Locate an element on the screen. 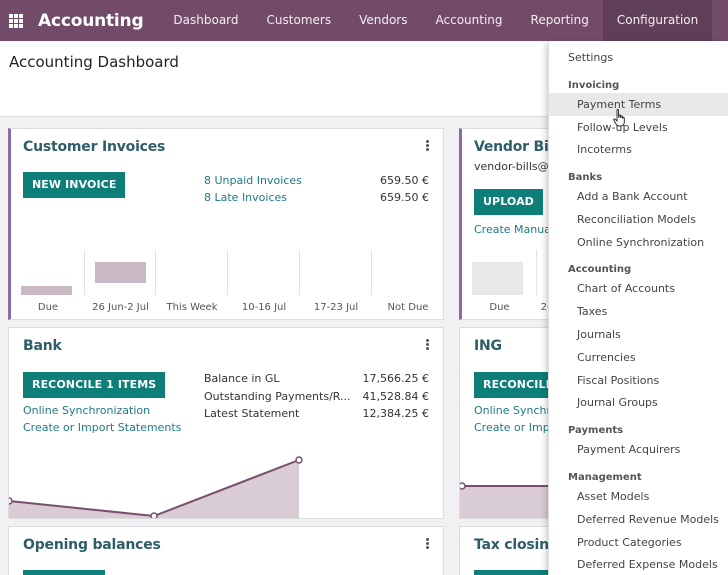  menu-item-deferred-revenue-models: Deferred Revenue Models is located at coordinates (648, 519).